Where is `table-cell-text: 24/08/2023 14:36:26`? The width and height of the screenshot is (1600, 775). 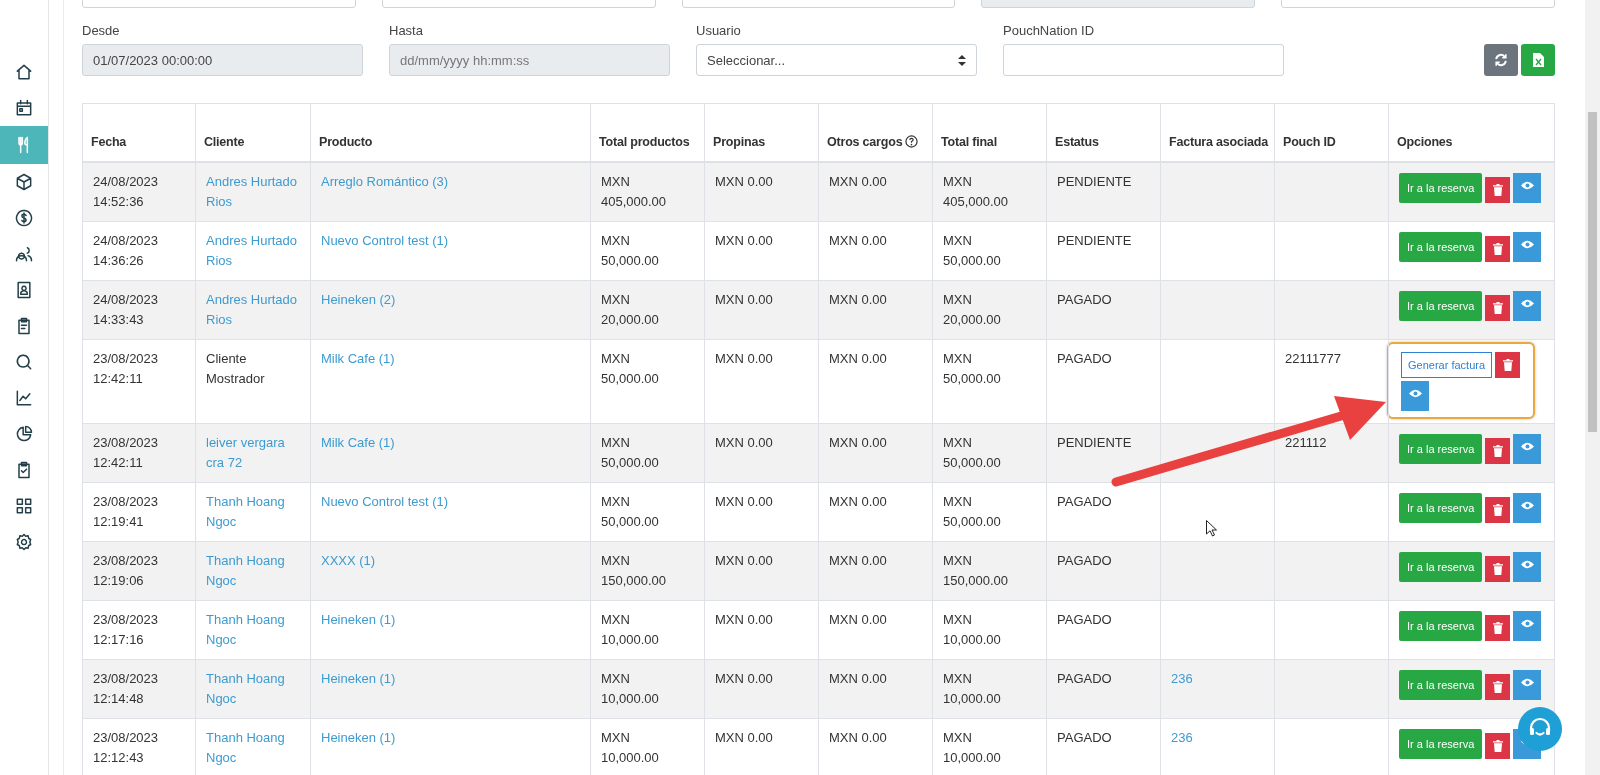 table-cell-text: 24/08/2023 14:36:26 is located at coordinates (126, 250).